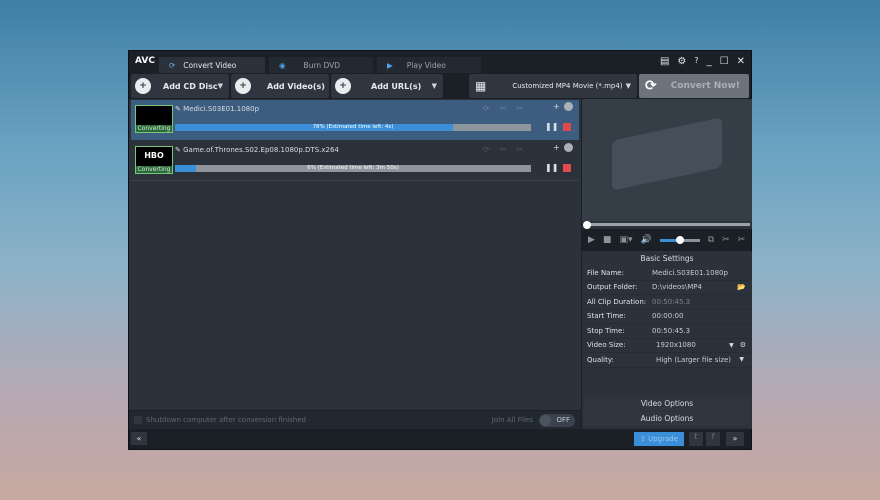 The image size is (880, 500). I want to click on snapshot-icon: ▣▾, so click(625, 240).